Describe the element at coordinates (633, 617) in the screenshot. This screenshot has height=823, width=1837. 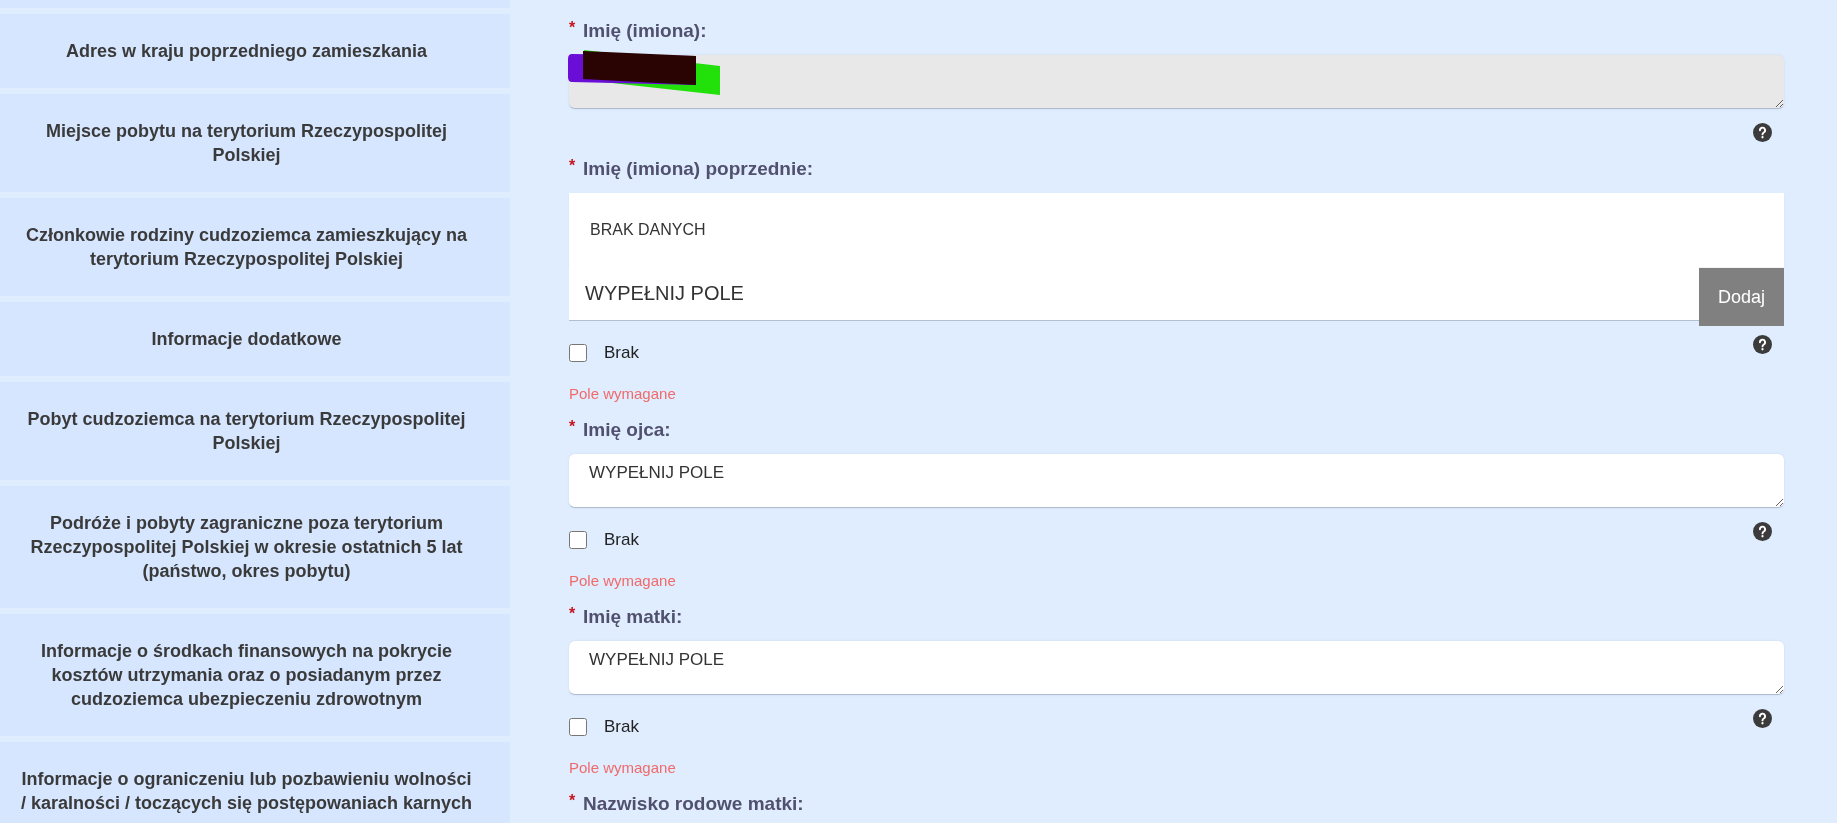
I see `field-label: Imię matki:` at that location.